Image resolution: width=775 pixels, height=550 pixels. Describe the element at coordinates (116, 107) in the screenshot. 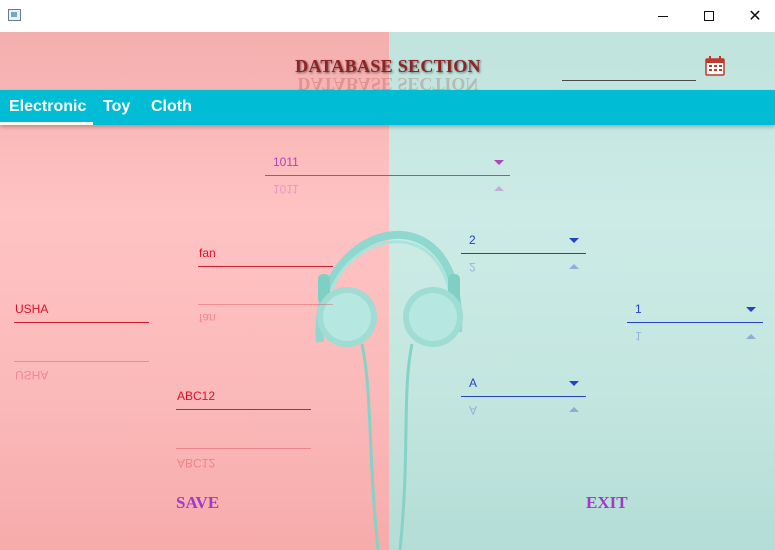

I see `tab-toy: Toy` at that location.